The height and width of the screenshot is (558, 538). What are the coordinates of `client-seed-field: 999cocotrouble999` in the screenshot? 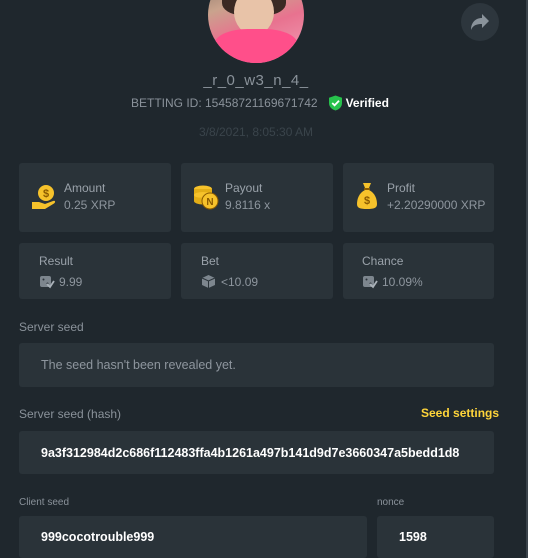 It's located at (193, 537).